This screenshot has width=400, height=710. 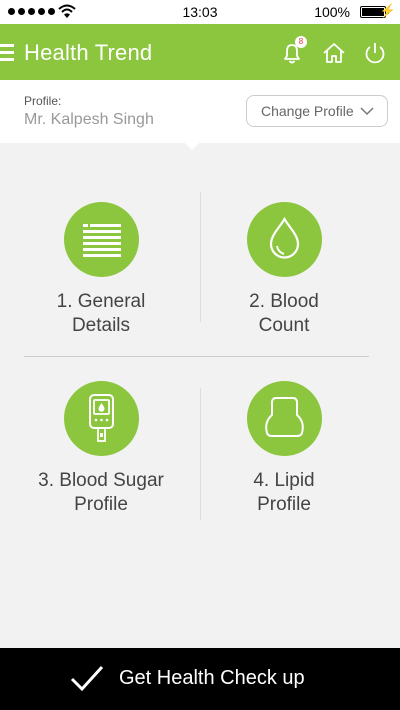 What do you see at coordinates (7, 52) in the screenshot?
I see `menu-icon` at bounding box center [7, 52].